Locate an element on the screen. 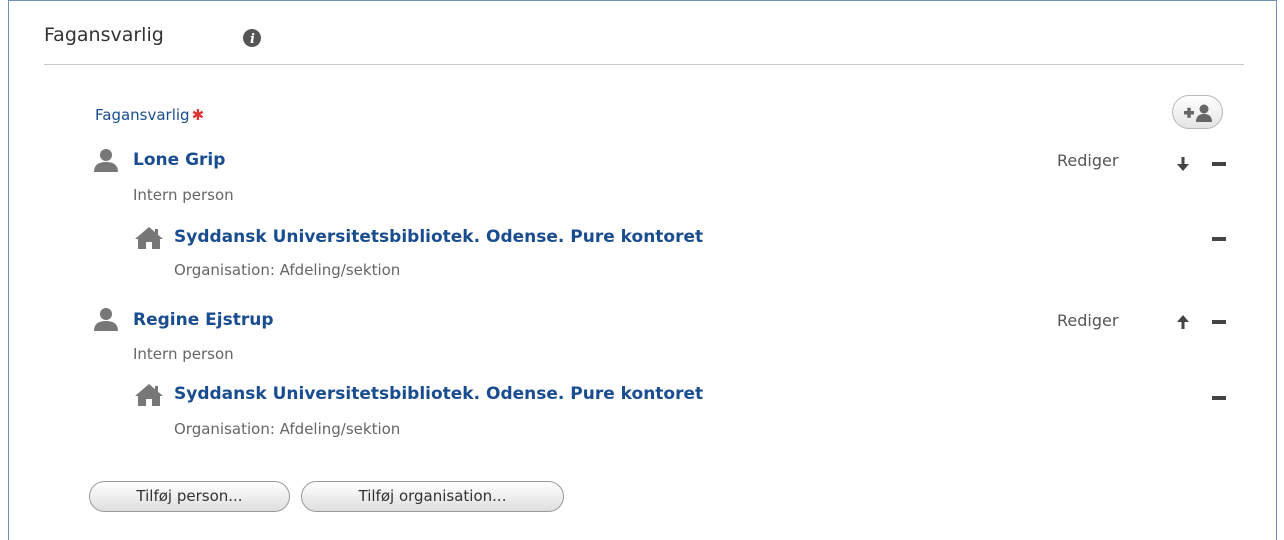 The width and height of the screenshot is (1284, 540). person-name-link: Regine Ejstrup is located at coordinates (203, 320).